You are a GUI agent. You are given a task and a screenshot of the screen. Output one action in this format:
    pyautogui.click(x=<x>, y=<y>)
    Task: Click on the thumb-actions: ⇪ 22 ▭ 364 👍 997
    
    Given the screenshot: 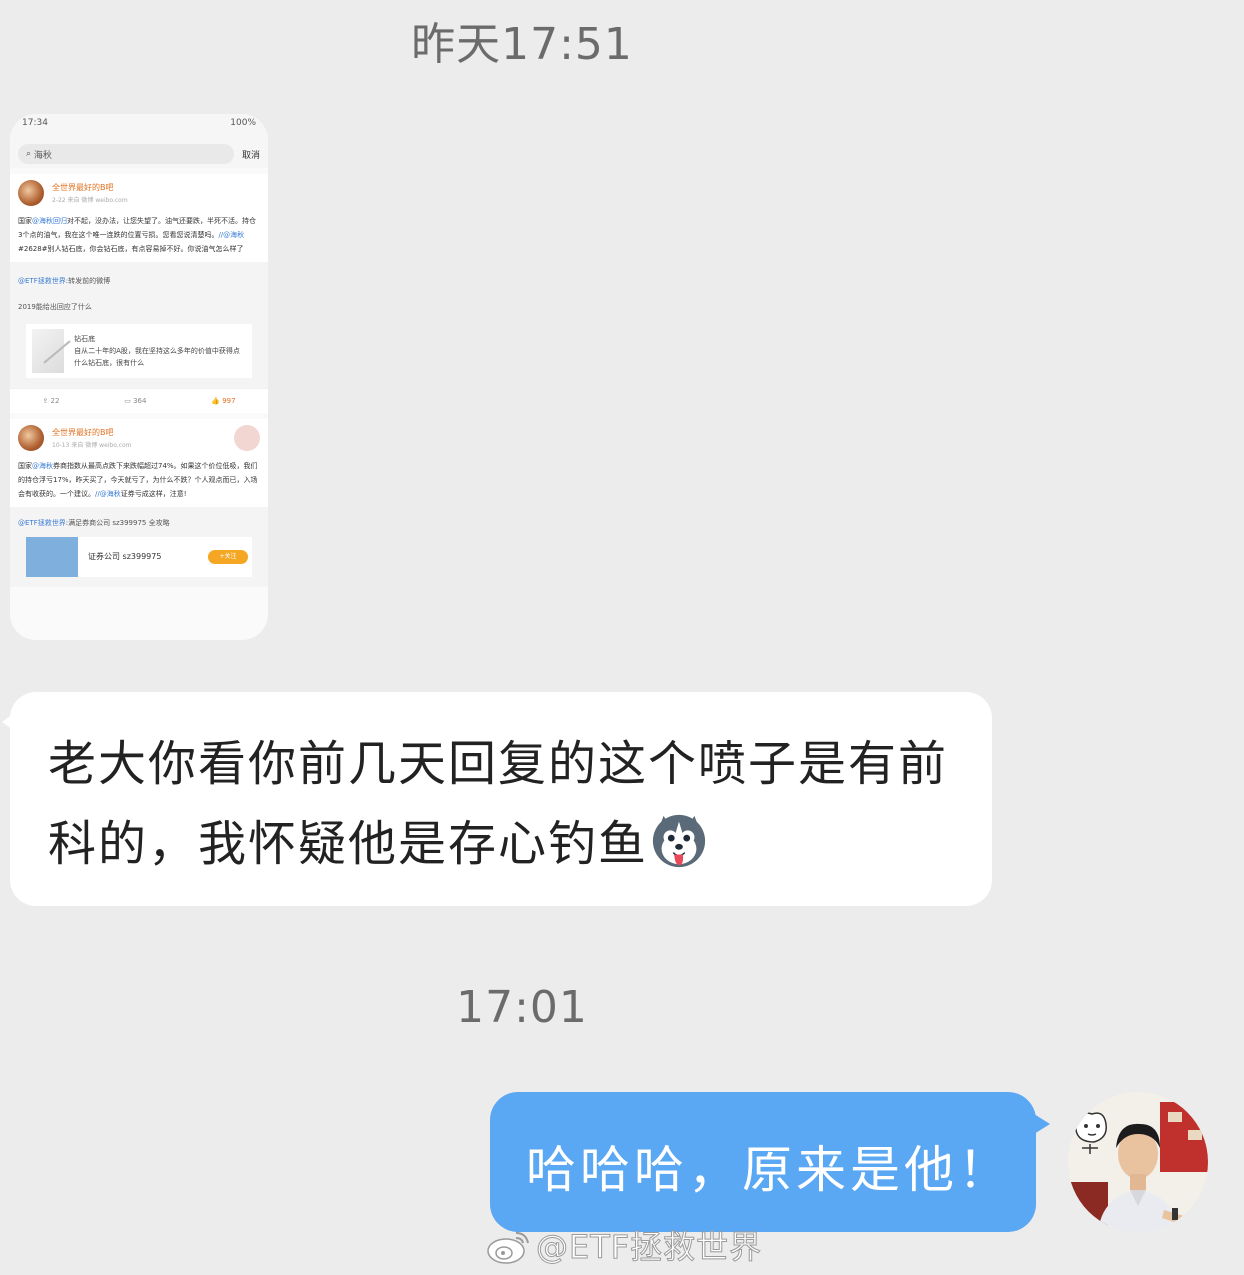 What is the action you would take?
    pyautogui.click(x=139, y=400)
    